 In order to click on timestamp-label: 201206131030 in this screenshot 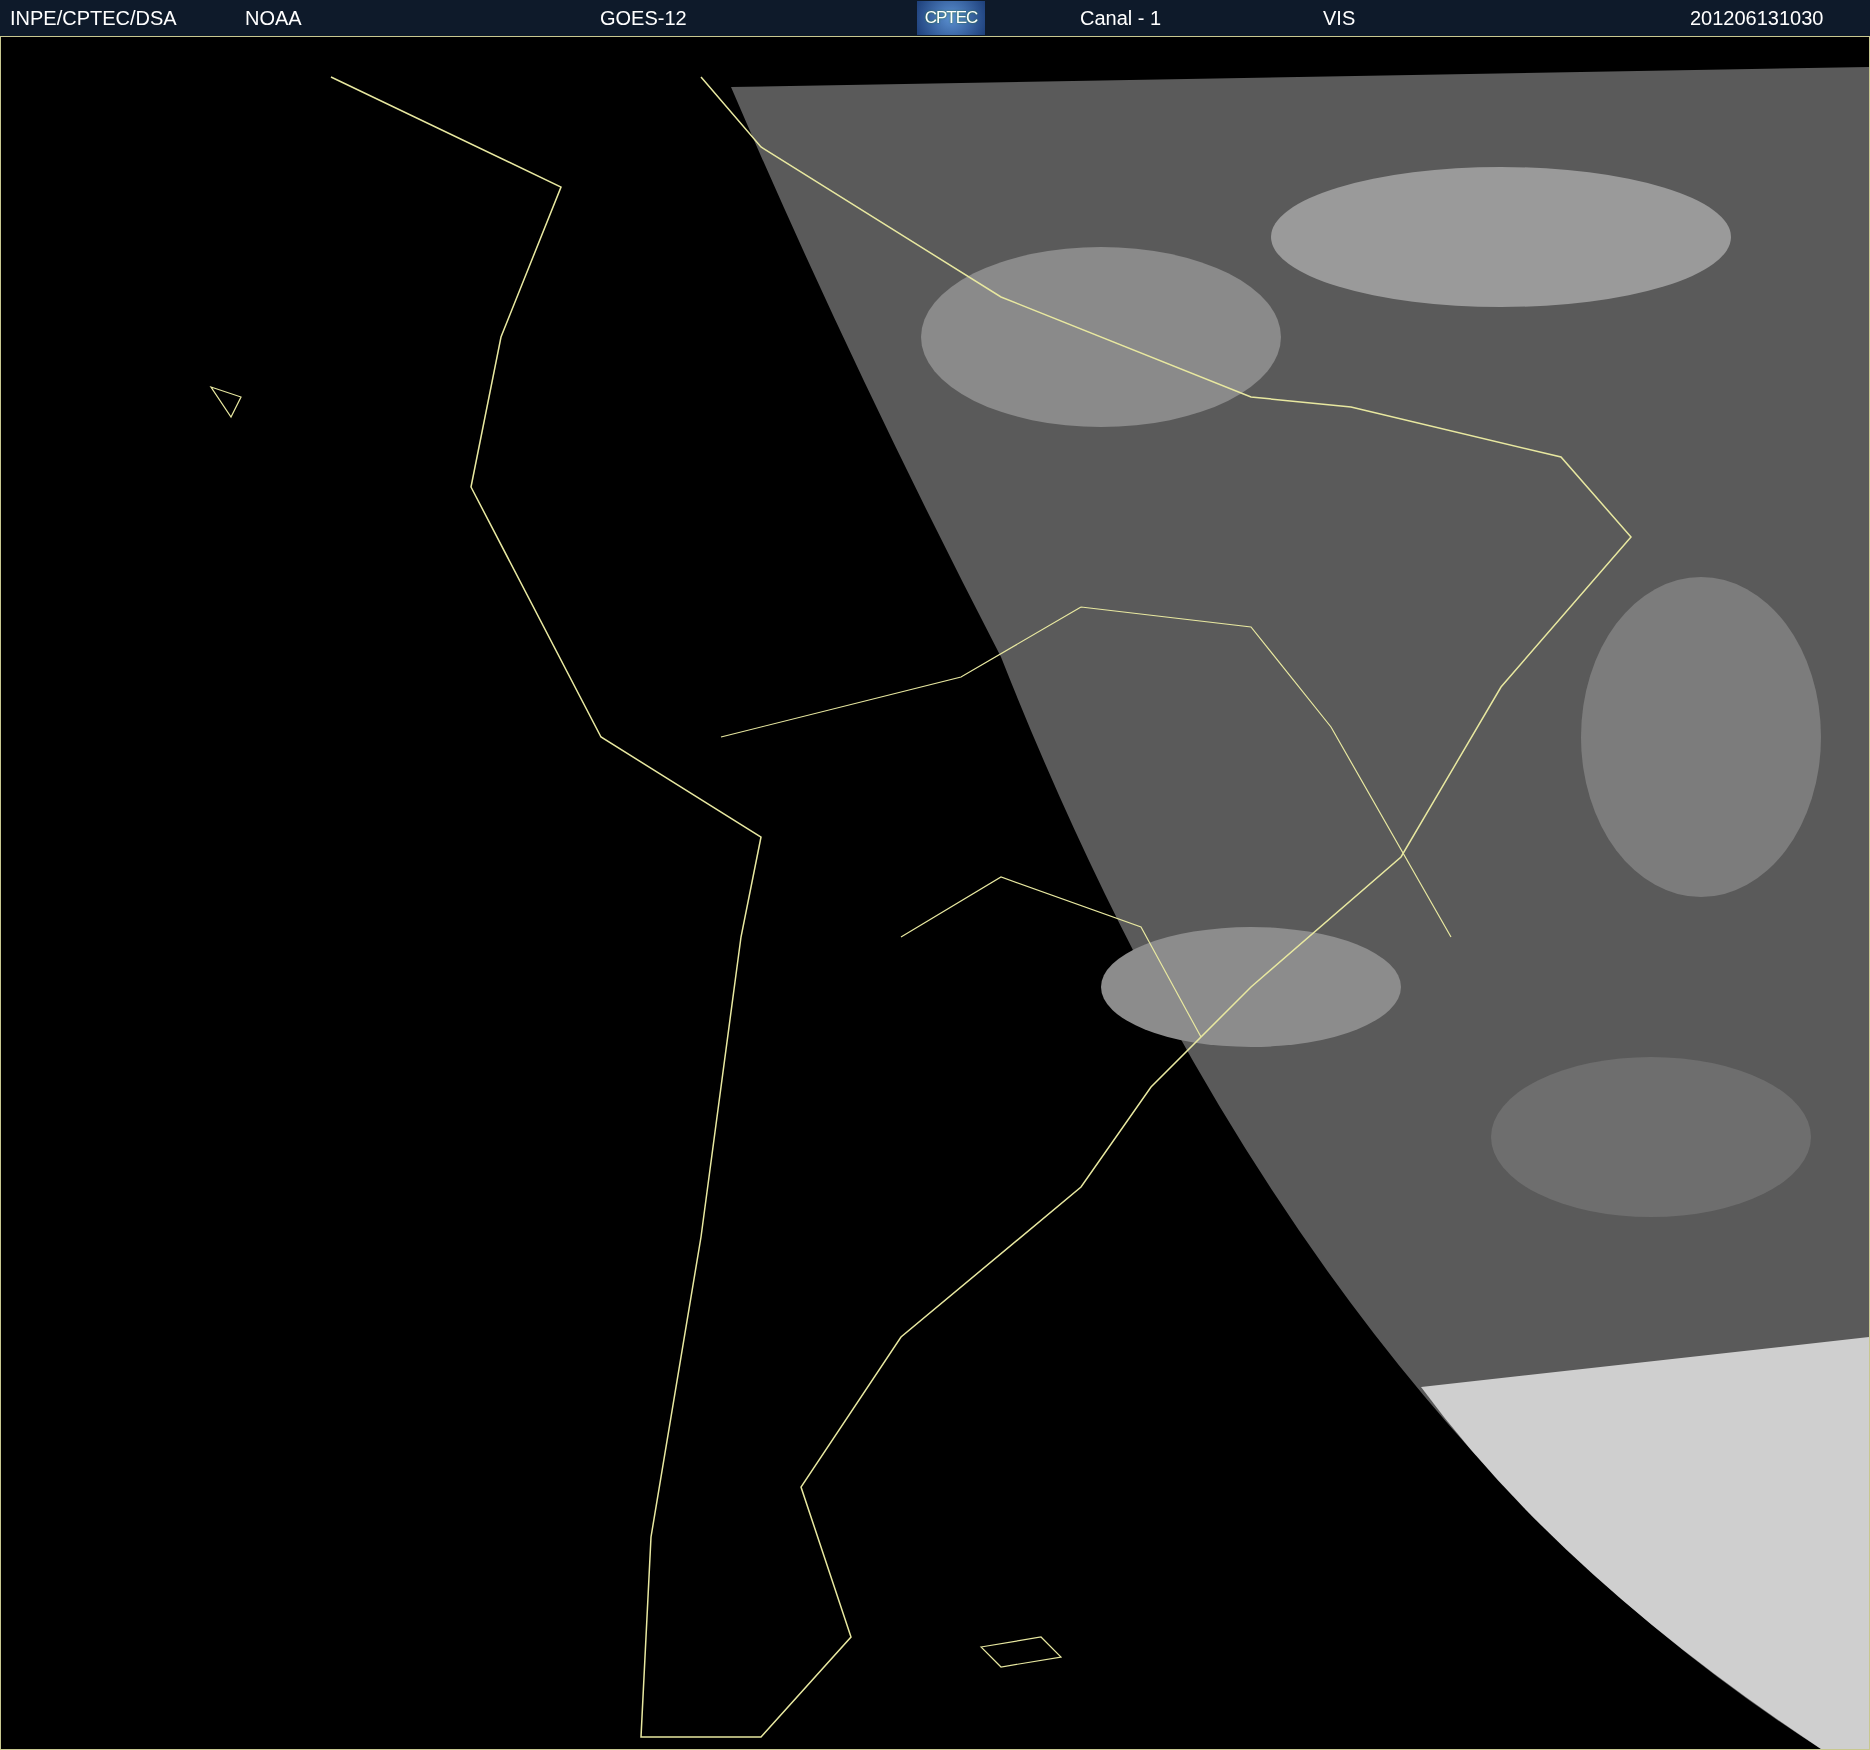, I will do `click(1757, 18)`.